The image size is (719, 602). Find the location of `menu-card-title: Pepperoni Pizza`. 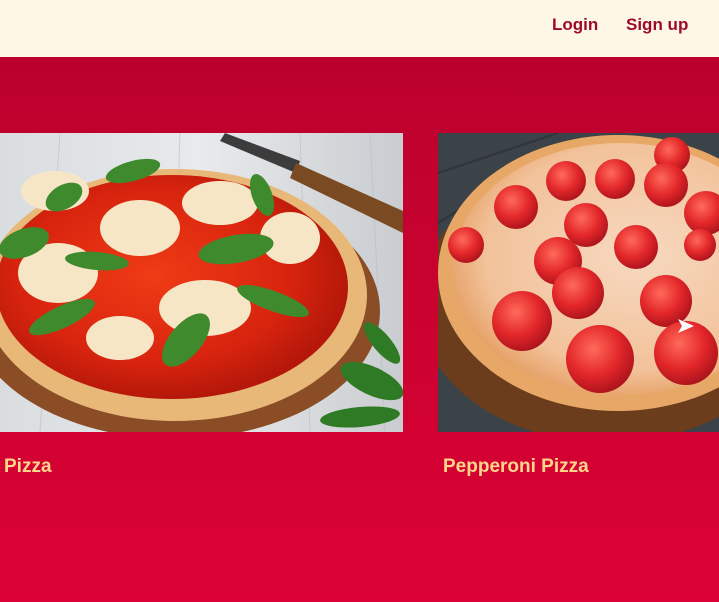

menu-card-title: Pepperoni Pizza is located at coordinates (578, 467).